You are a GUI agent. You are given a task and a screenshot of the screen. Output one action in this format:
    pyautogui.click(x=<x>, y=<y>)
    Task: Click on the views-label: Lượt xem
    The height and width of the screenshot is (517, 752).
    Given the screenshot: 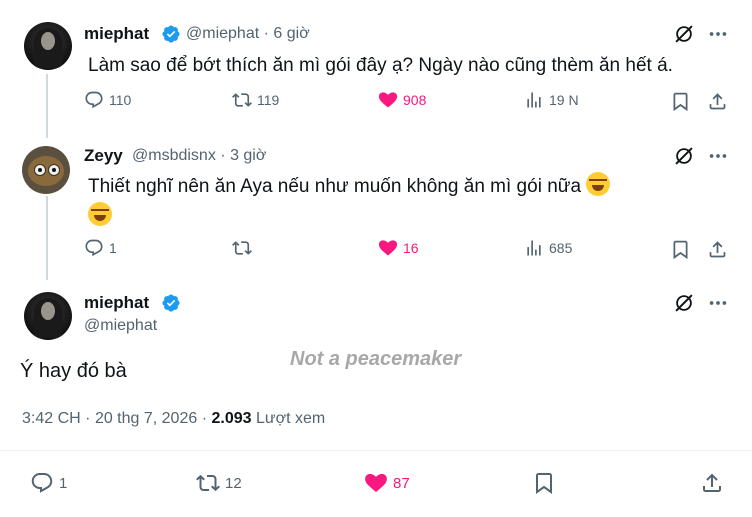 What is the action you would take?
    pyautogui.click(x=290, y=418)
    